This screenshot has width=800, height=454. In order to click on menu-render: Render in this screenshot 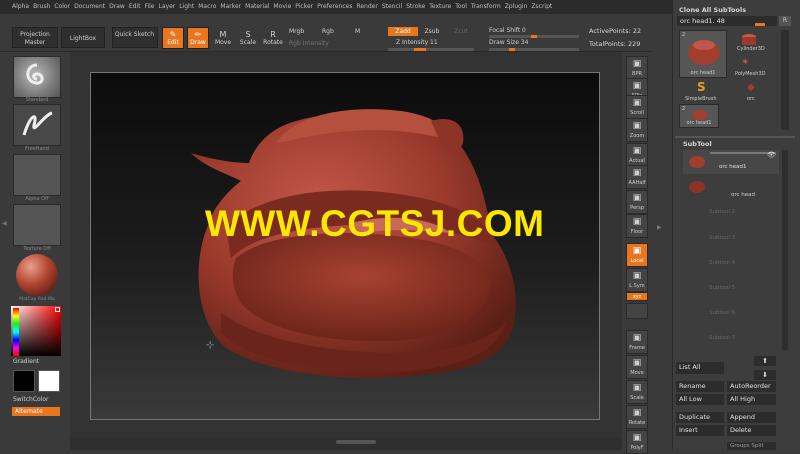, I will do `click(366, 6)`.